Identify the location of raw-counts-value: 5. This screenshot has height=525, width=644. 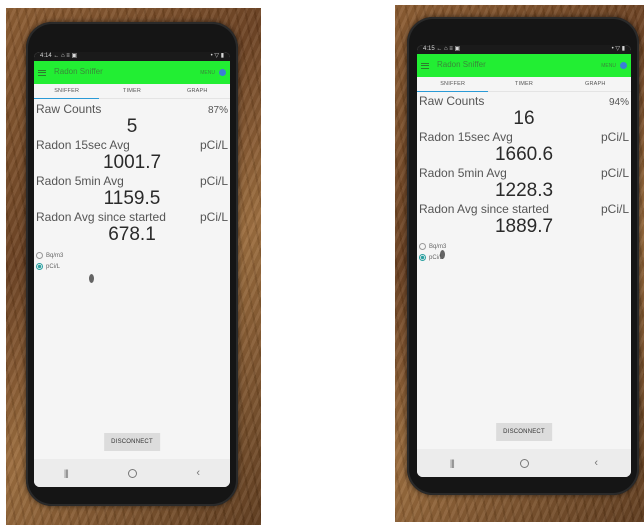
(132, 126).